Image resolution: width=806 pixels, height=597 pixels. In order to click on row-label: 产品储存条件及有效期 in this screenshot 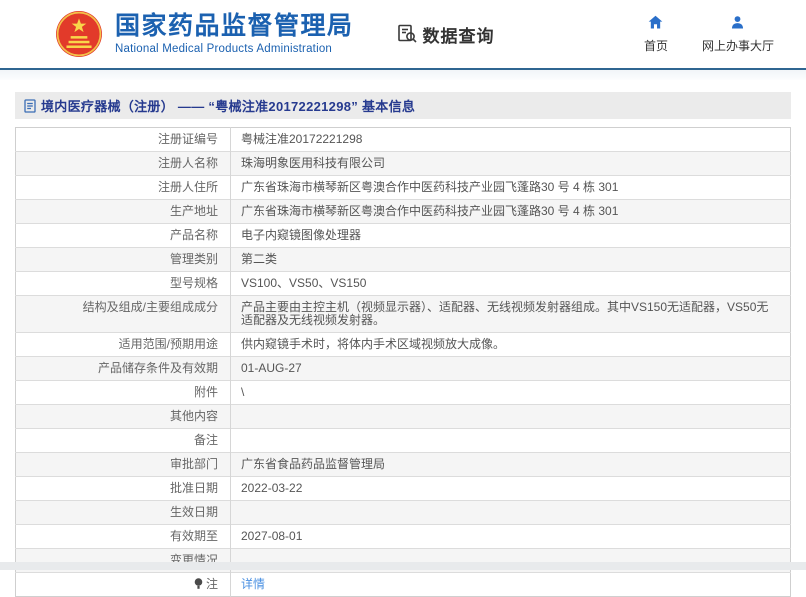, I will do `click(123, 368)`.